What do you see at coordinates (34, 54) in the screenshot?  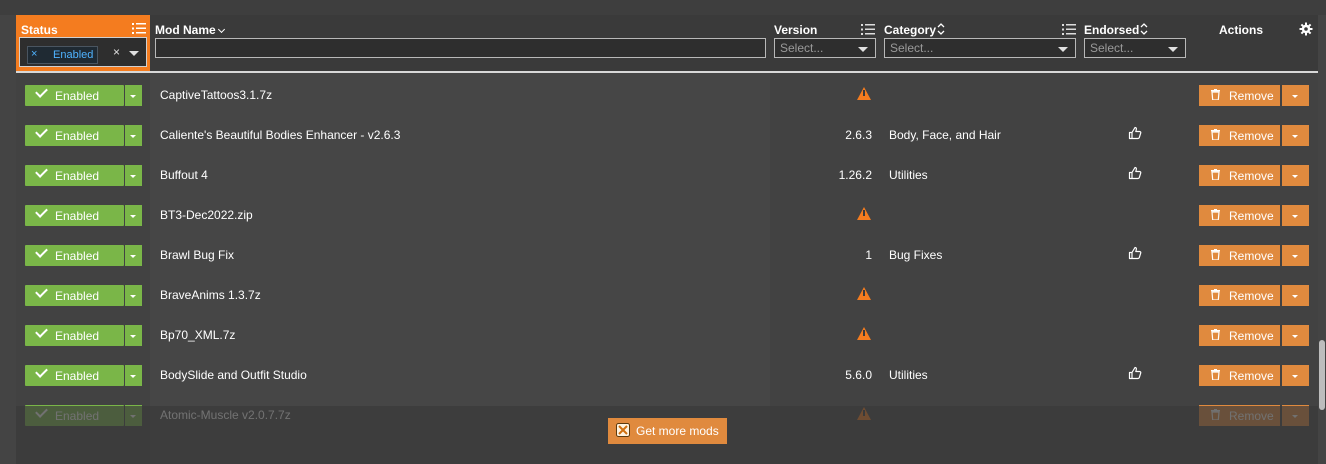 I see `tag-remove-icon: ×` at bounding box center [34, 54].